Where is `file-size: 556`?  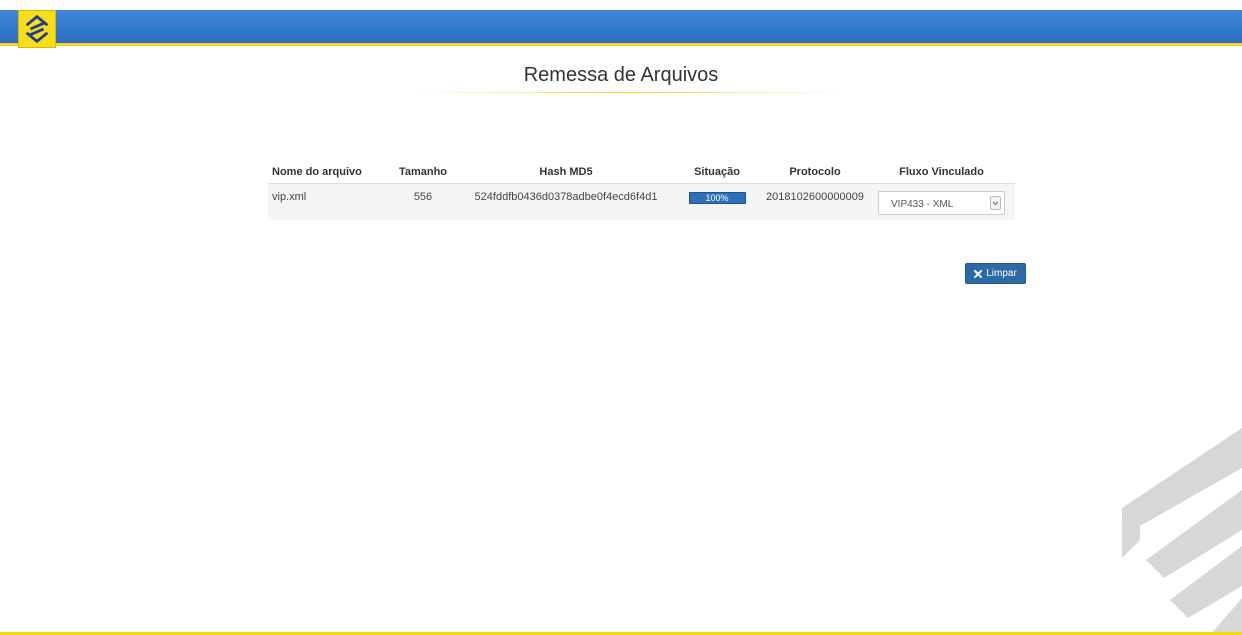 file-size: 556 is located at coordinates (423, 196).